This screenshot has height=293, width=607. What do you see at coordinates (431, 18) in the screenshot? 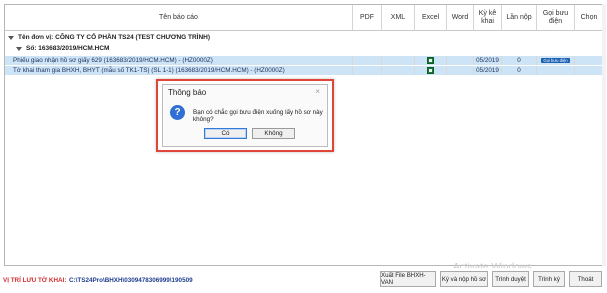
I see `col-excel: Excel` at bounding box center [431, 18].